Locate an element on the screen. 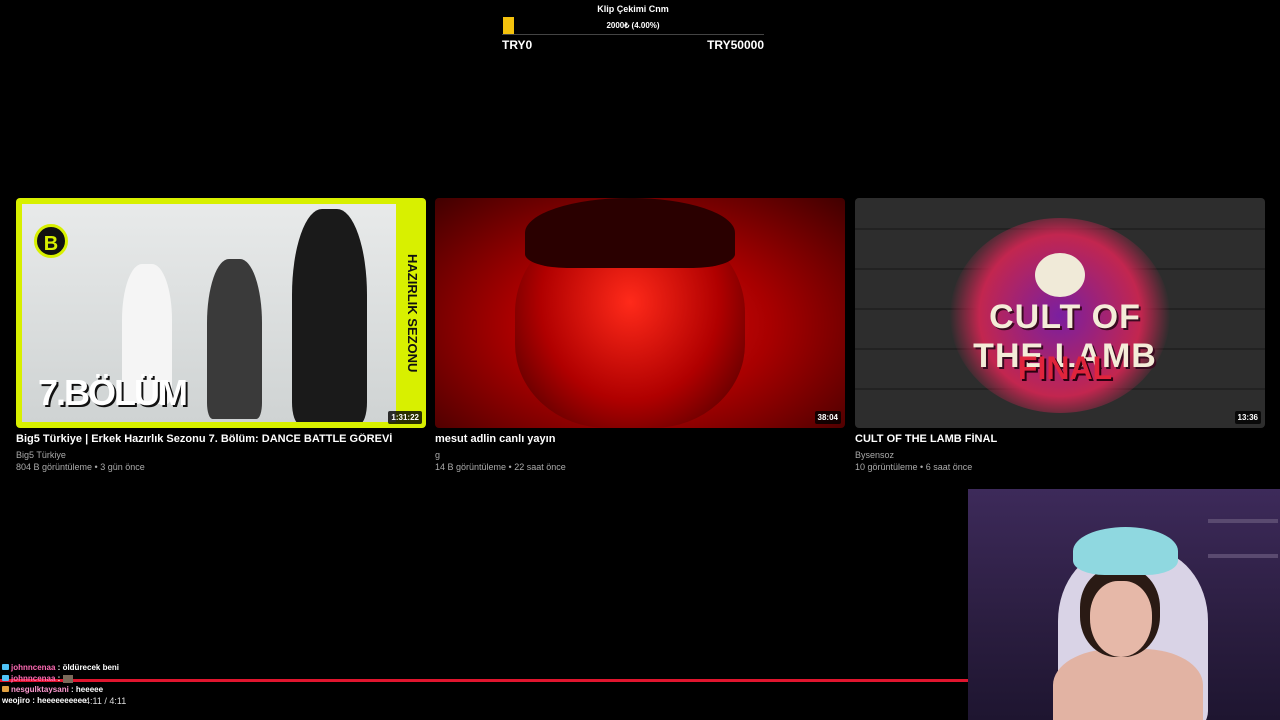 The image size is (1280, 720). video-channel: g is located at coordinates (640, 455).